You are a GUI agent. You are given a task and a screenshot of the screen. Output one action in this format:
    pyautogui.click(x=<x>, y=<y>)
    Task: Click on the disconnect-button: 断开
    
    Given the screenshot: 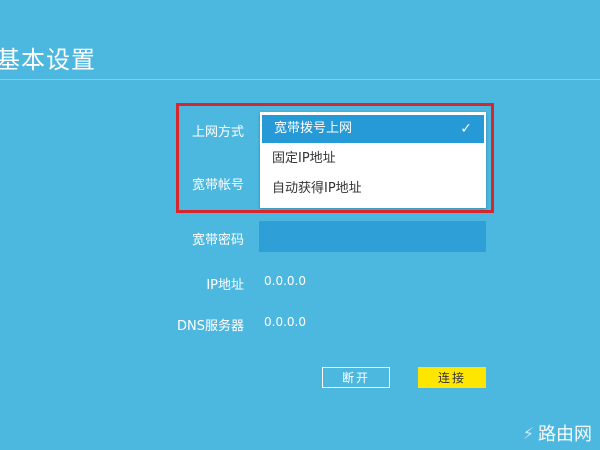 What is the action you would take?
    pyautogui.click(x=356, y=377)
    